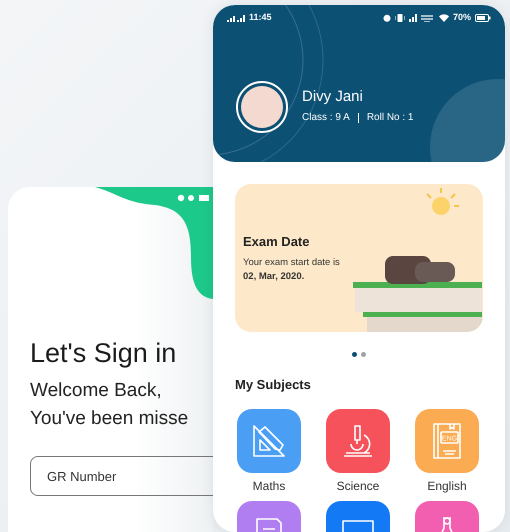 The width and height of the screenshot is (510, 532). Describe the element at coordinates (443, 18) in the screenshot. I see `wifi-icon` at that location.